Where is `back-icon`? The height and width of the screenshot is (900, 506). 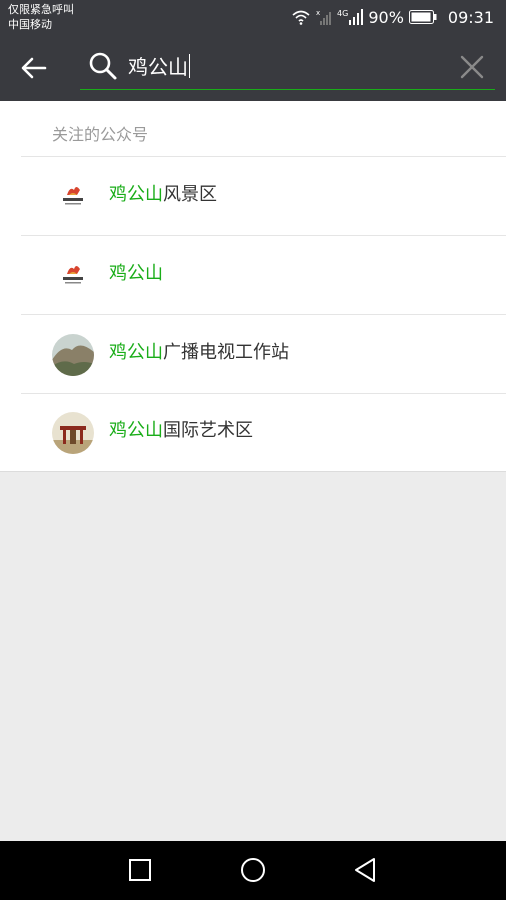 back-icon is located at coordinates (365, 870).